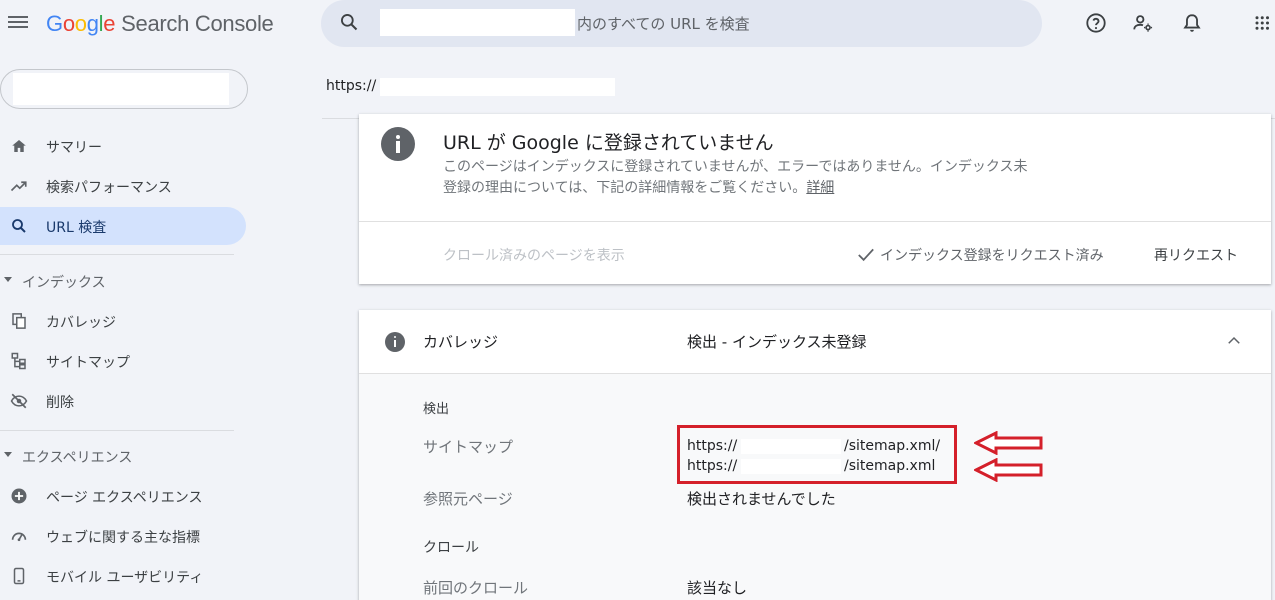 This screenshot has height=600, width=1275. What do you see at coordinates (476, 588) in the screenshot?
I see `last-crawl-label: 前回のクロール` at bounding box center [476, 588].